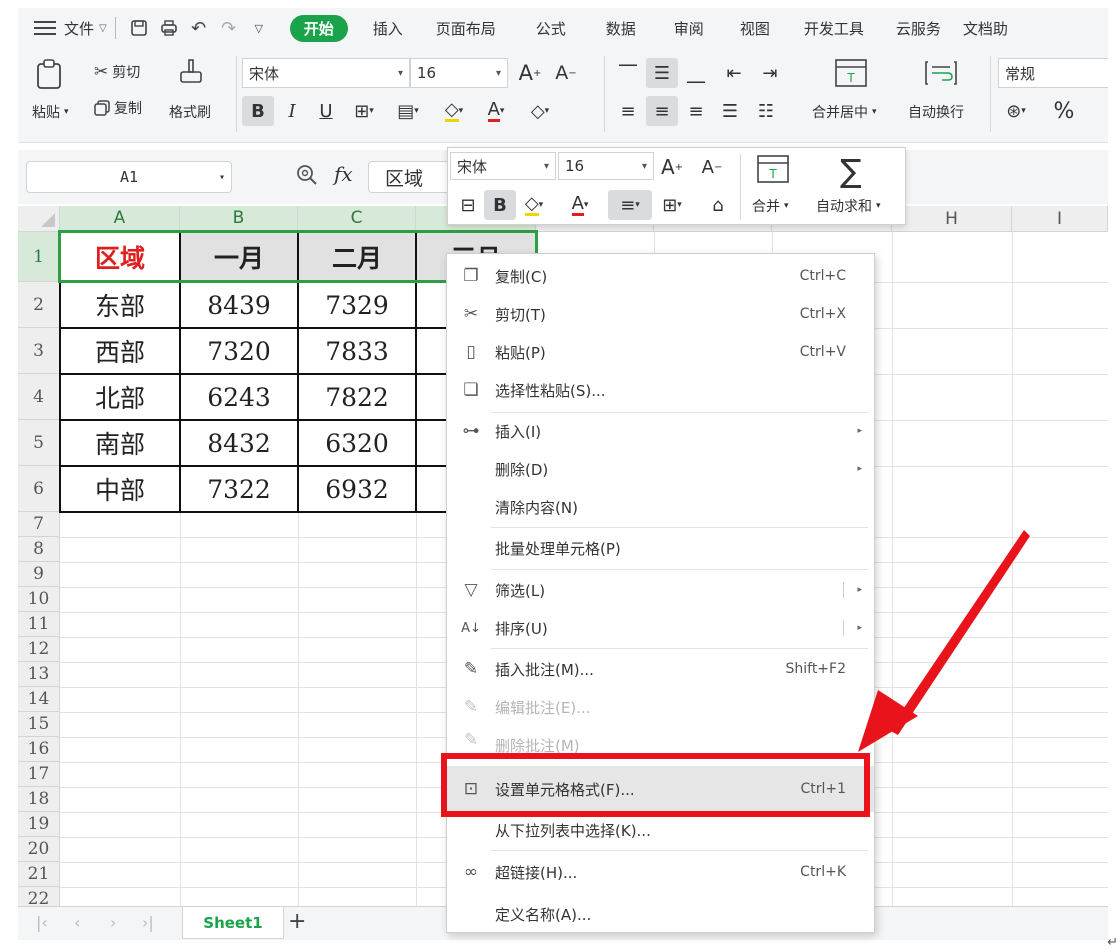 The height and width of the screenshot is (952, 1120). I want to click on align-middle-icon: ☰, so click(662, 73).